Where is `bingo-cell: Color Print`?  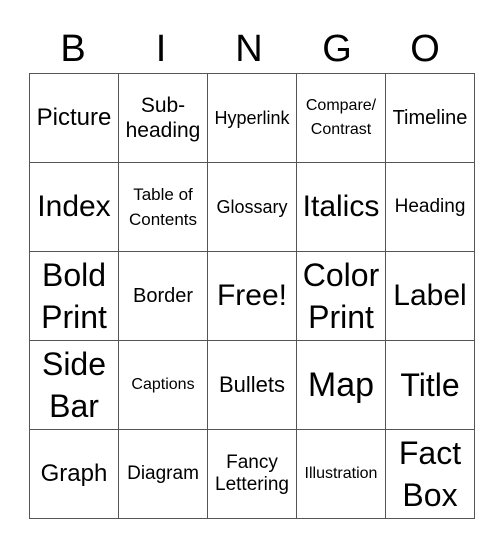 bingo-cell: Color Print is located at coordinates (341, 296).